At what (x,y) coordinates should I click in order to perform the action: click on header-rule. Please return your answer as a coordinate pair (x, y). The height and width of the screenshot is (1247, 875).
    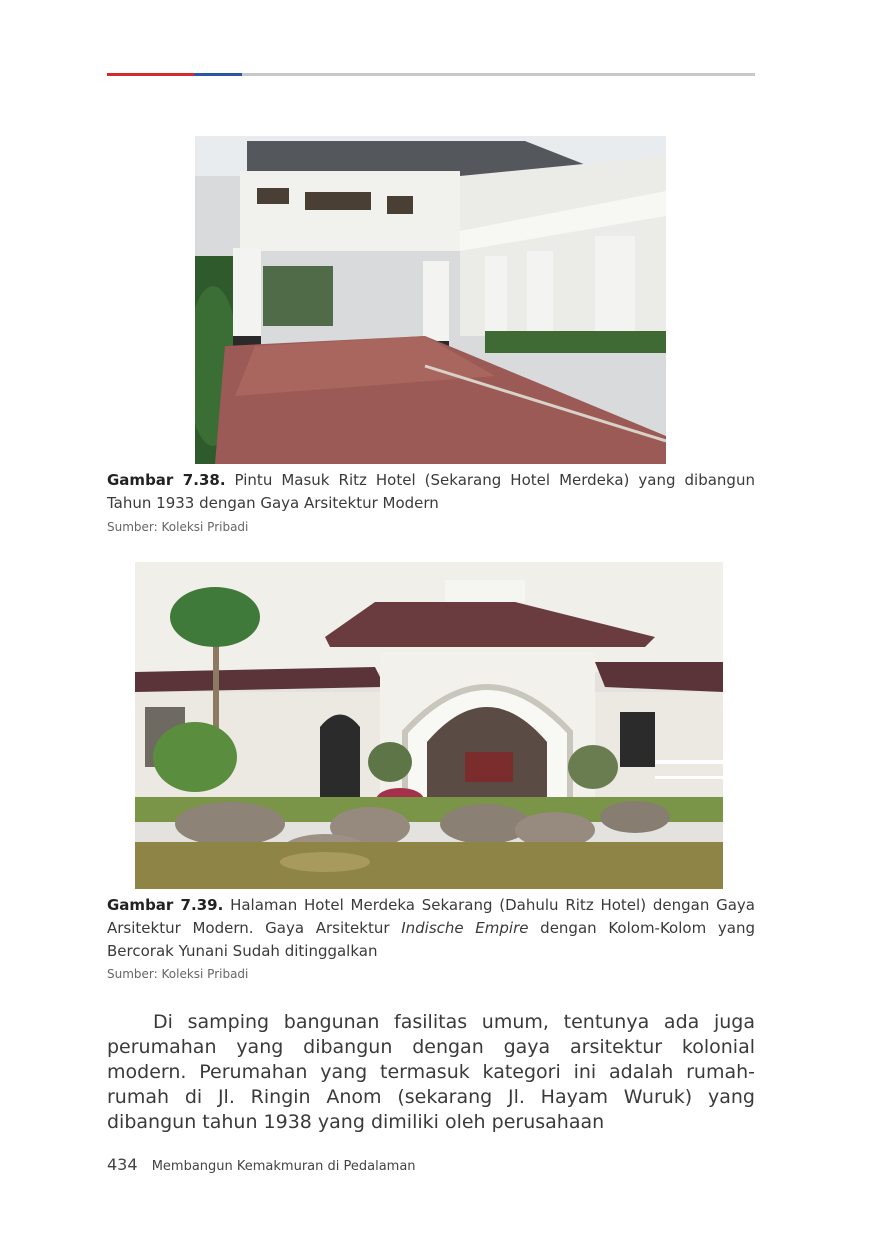
    Looking at the image, I should click on (431, 74).